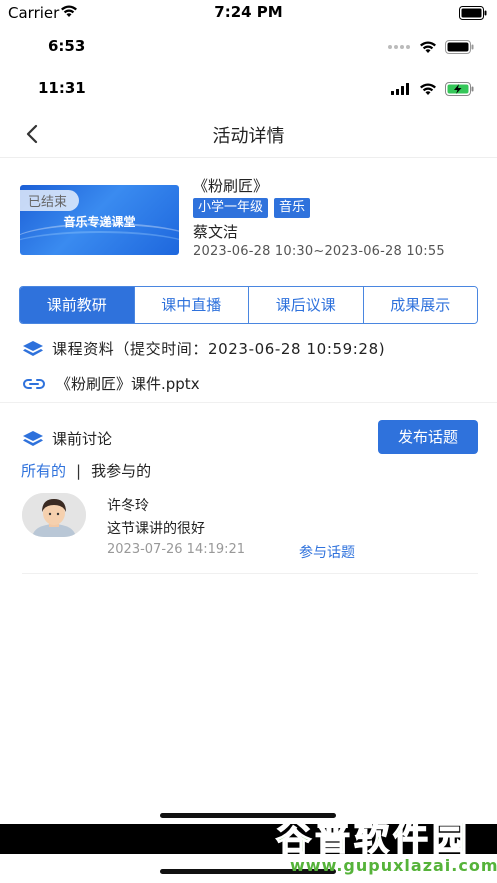  I want to click on watermark-title: 谷普软件园, so click(373, 839).